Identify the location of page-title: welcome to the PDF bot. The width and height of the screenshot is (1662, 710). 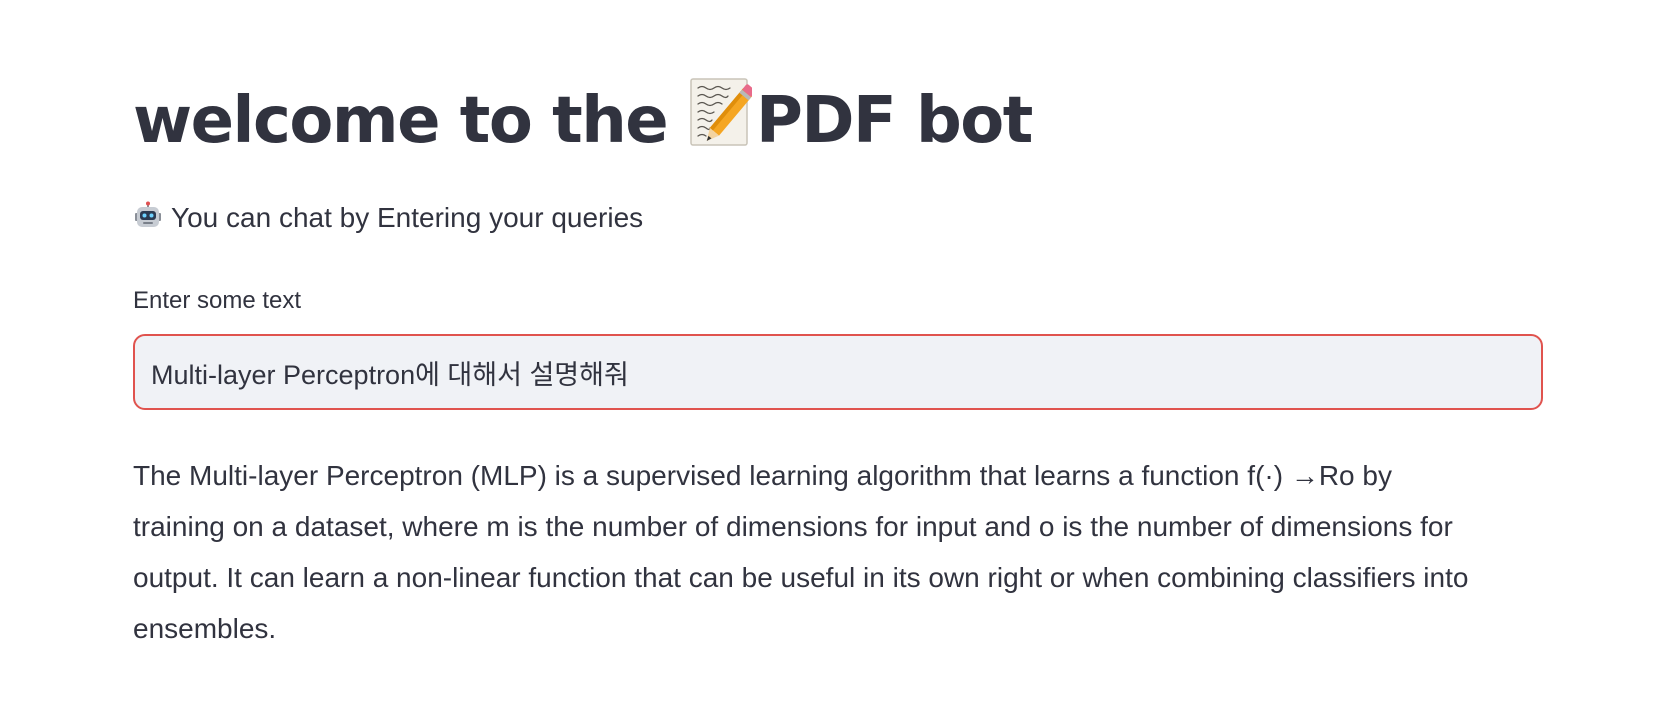
(583, 119).